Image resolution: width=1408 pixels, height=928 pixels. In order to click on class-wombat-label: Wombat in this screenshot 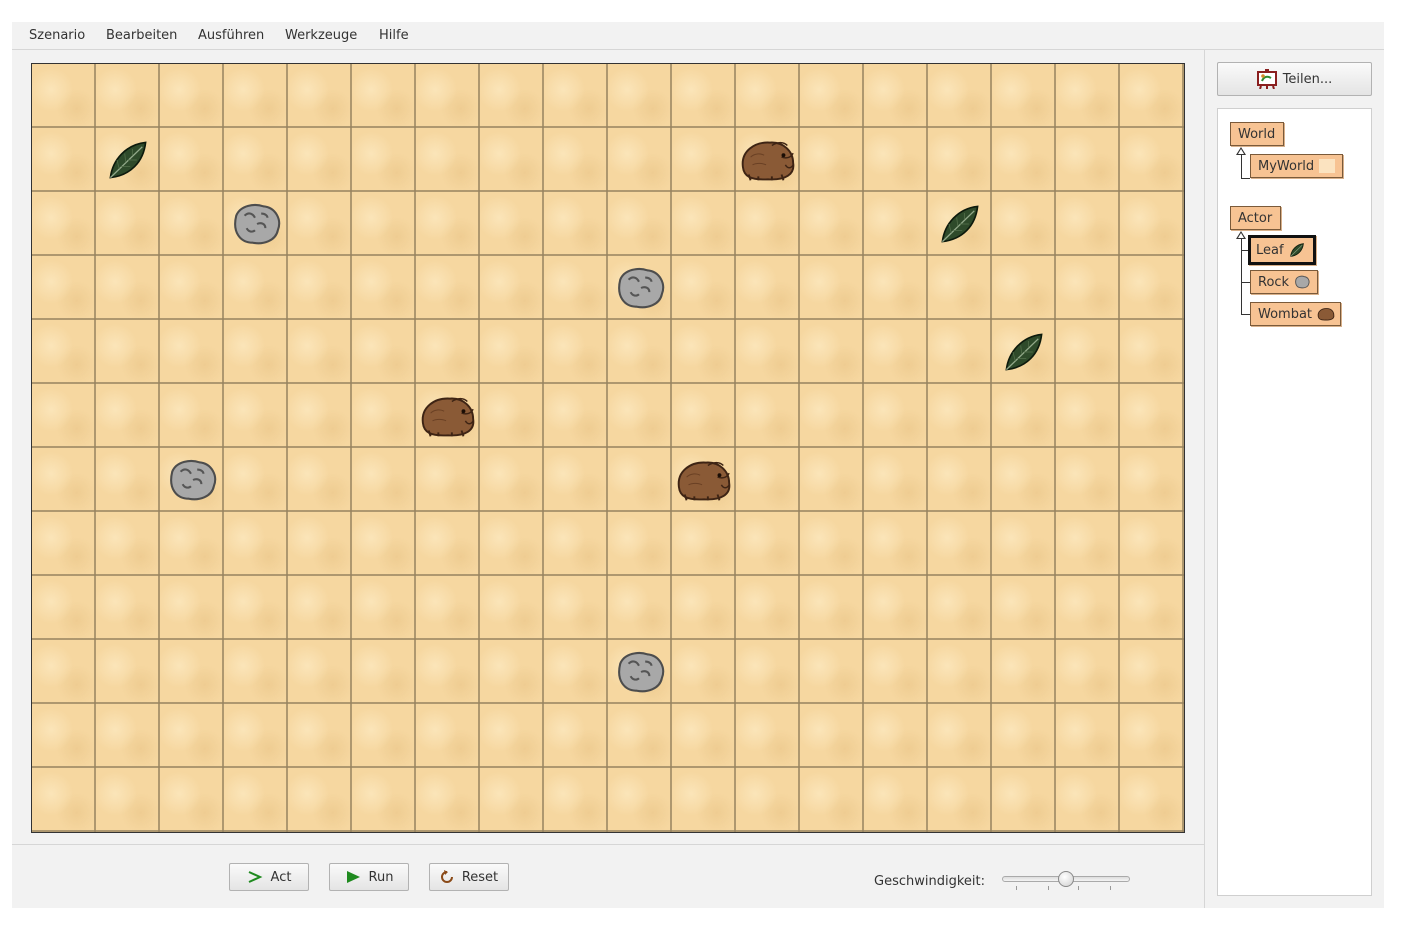, I will do `click(1285, 314)`.